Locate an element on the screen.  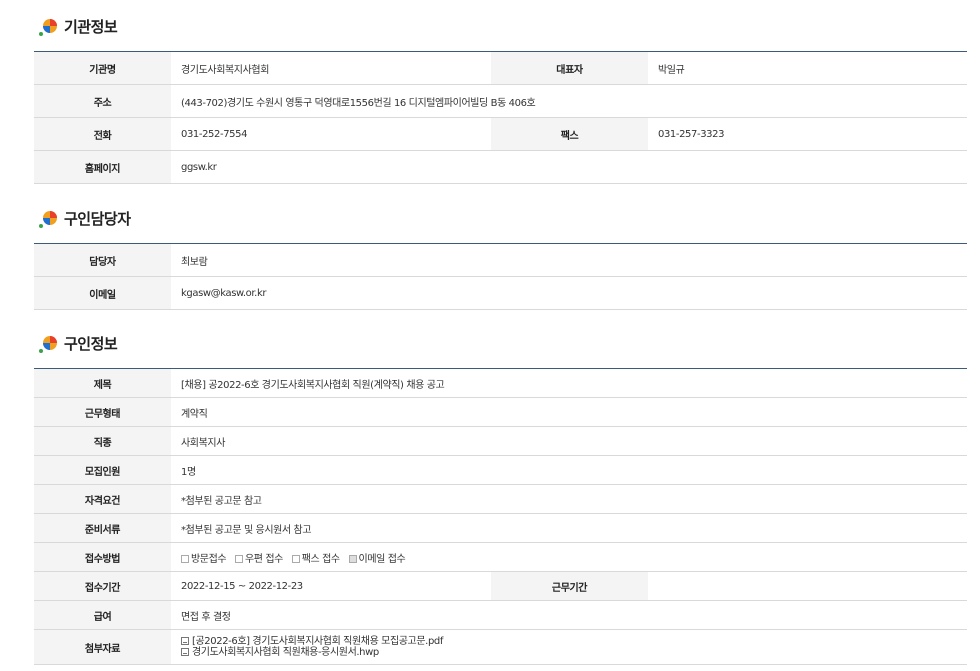
table-row: 근무형태 계약직 is located at coordinates (500, 412).